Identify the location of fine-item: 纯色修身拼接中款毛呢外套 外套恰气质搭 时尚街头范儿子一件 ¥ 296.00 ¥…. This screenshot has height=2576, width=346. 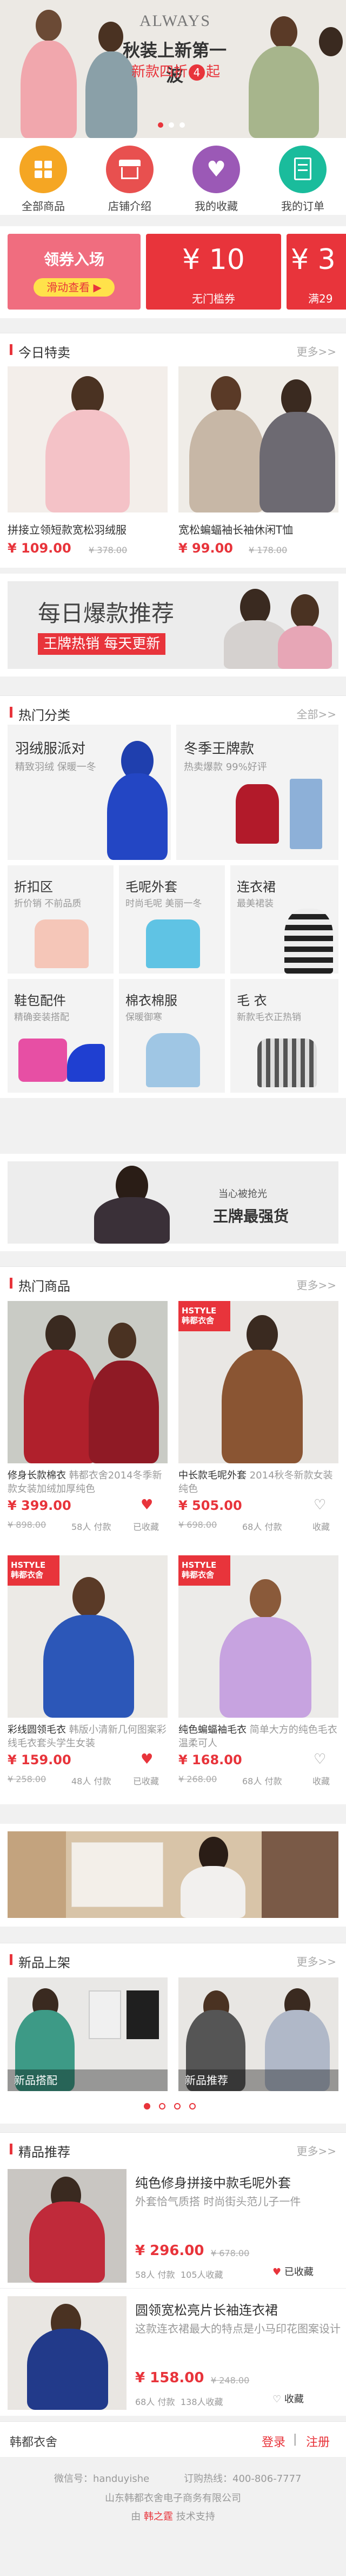
(173, 2225).